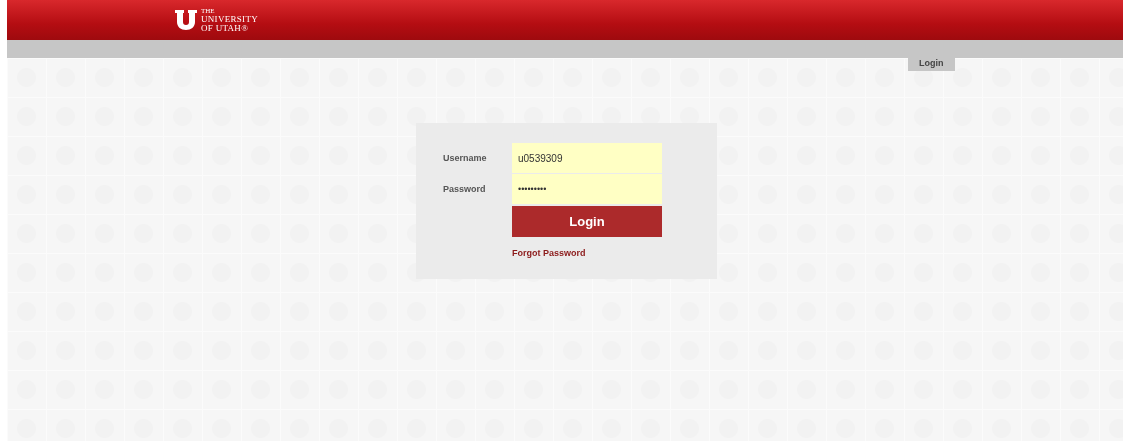  I want to click on password-field: •••••••••, so click(587, 189).